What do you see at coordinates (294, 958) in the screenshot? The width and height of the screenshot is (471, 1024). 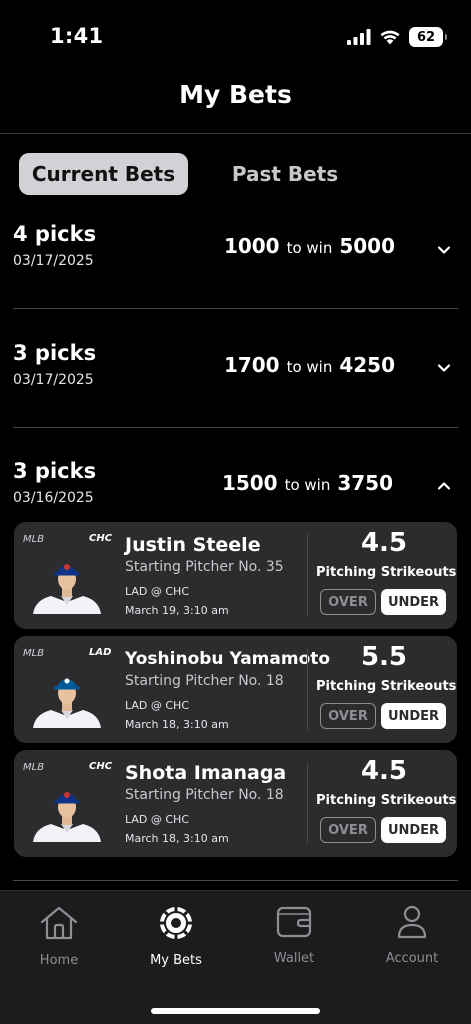 I see `nav-label: Wallet` at bounding box center [294, 958].